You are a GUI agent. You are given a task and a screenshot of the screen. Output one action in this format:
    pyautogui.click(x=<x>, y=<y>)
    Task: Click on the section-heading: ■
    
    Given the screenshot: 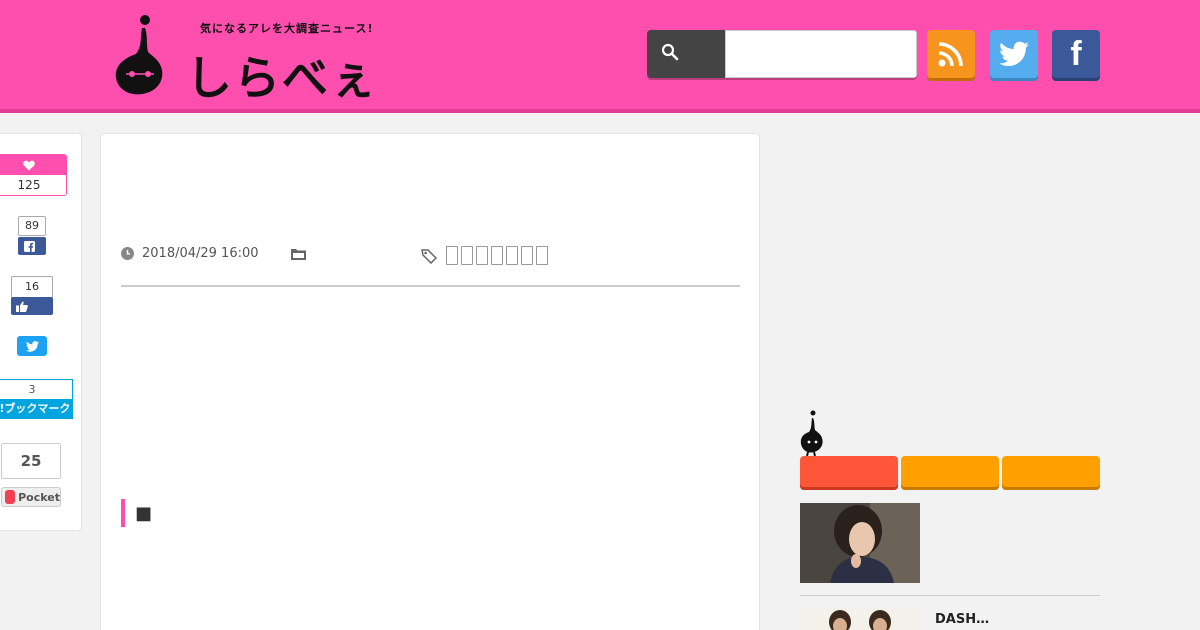 What is the action you would take?
    pyautogui.click(x=136, y=513)
    